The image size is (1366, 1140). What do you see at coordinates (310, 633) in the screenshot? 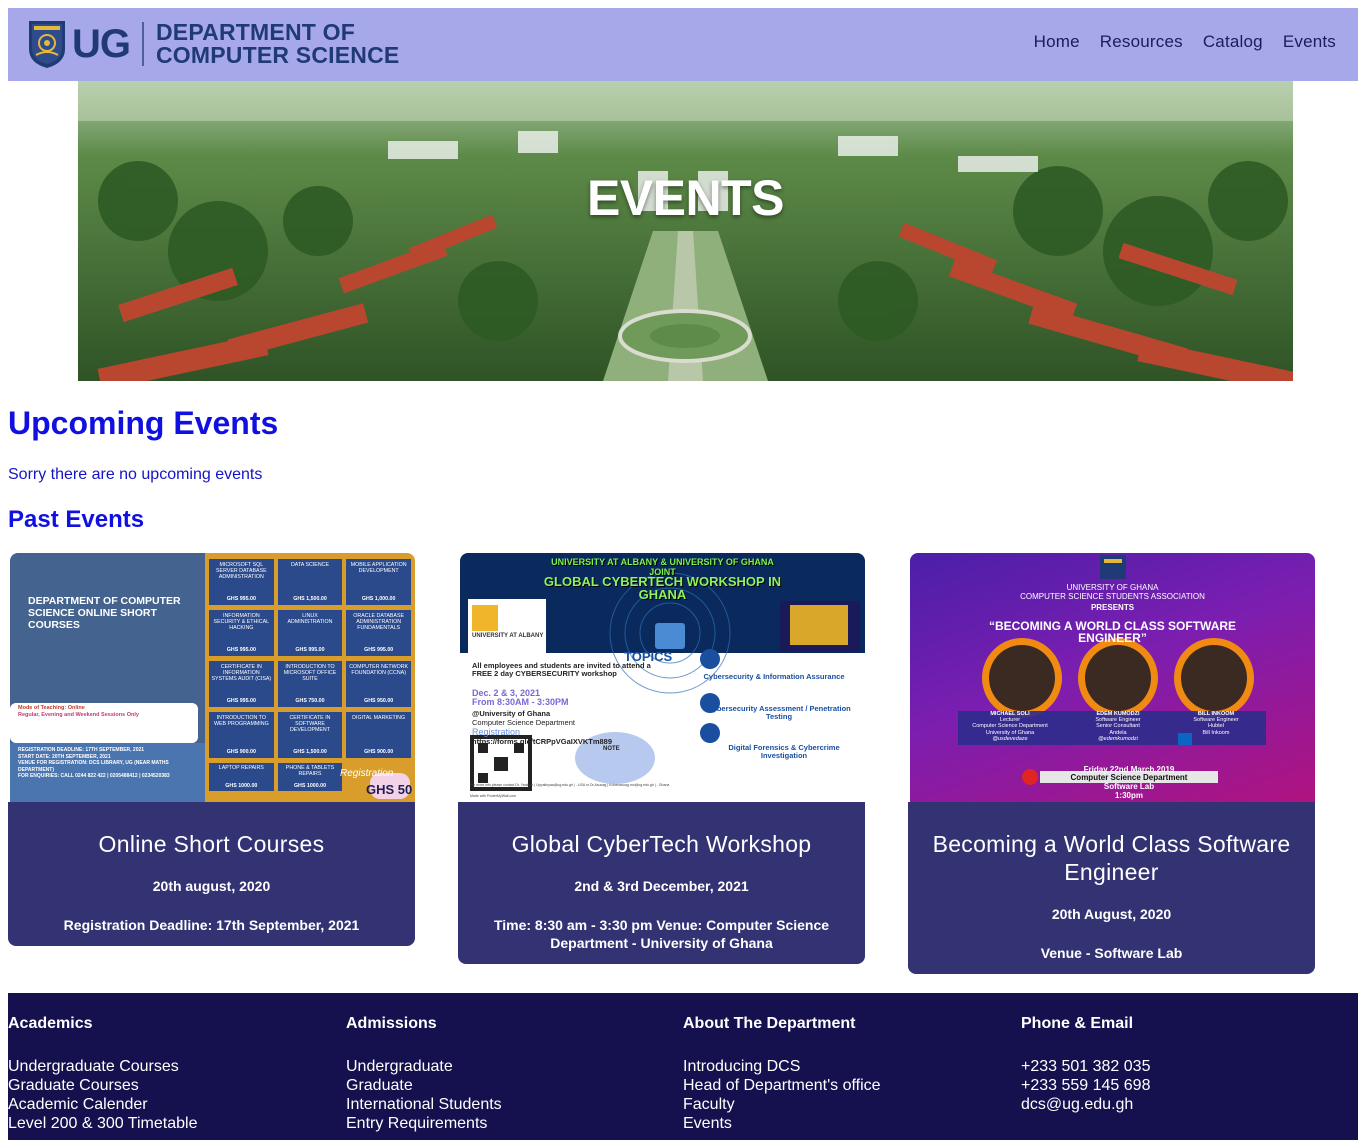
I see `course-tile: LINUX ADMINISTRATION GHS 995.00` at bounding box center [310, 633].